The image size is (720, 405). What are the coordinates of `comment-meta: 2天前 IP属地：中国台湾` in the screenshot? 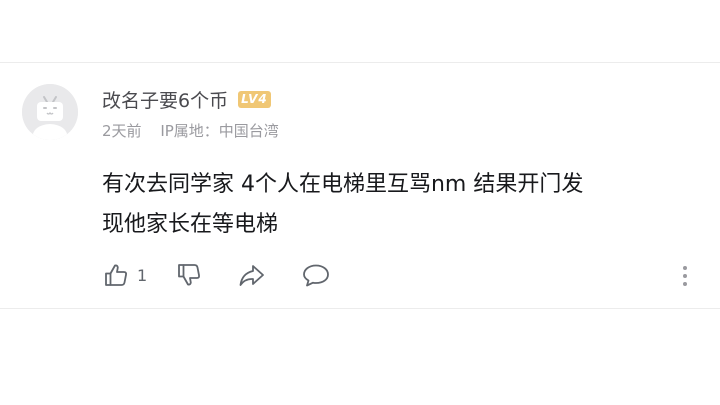 It's located at (190, 130).